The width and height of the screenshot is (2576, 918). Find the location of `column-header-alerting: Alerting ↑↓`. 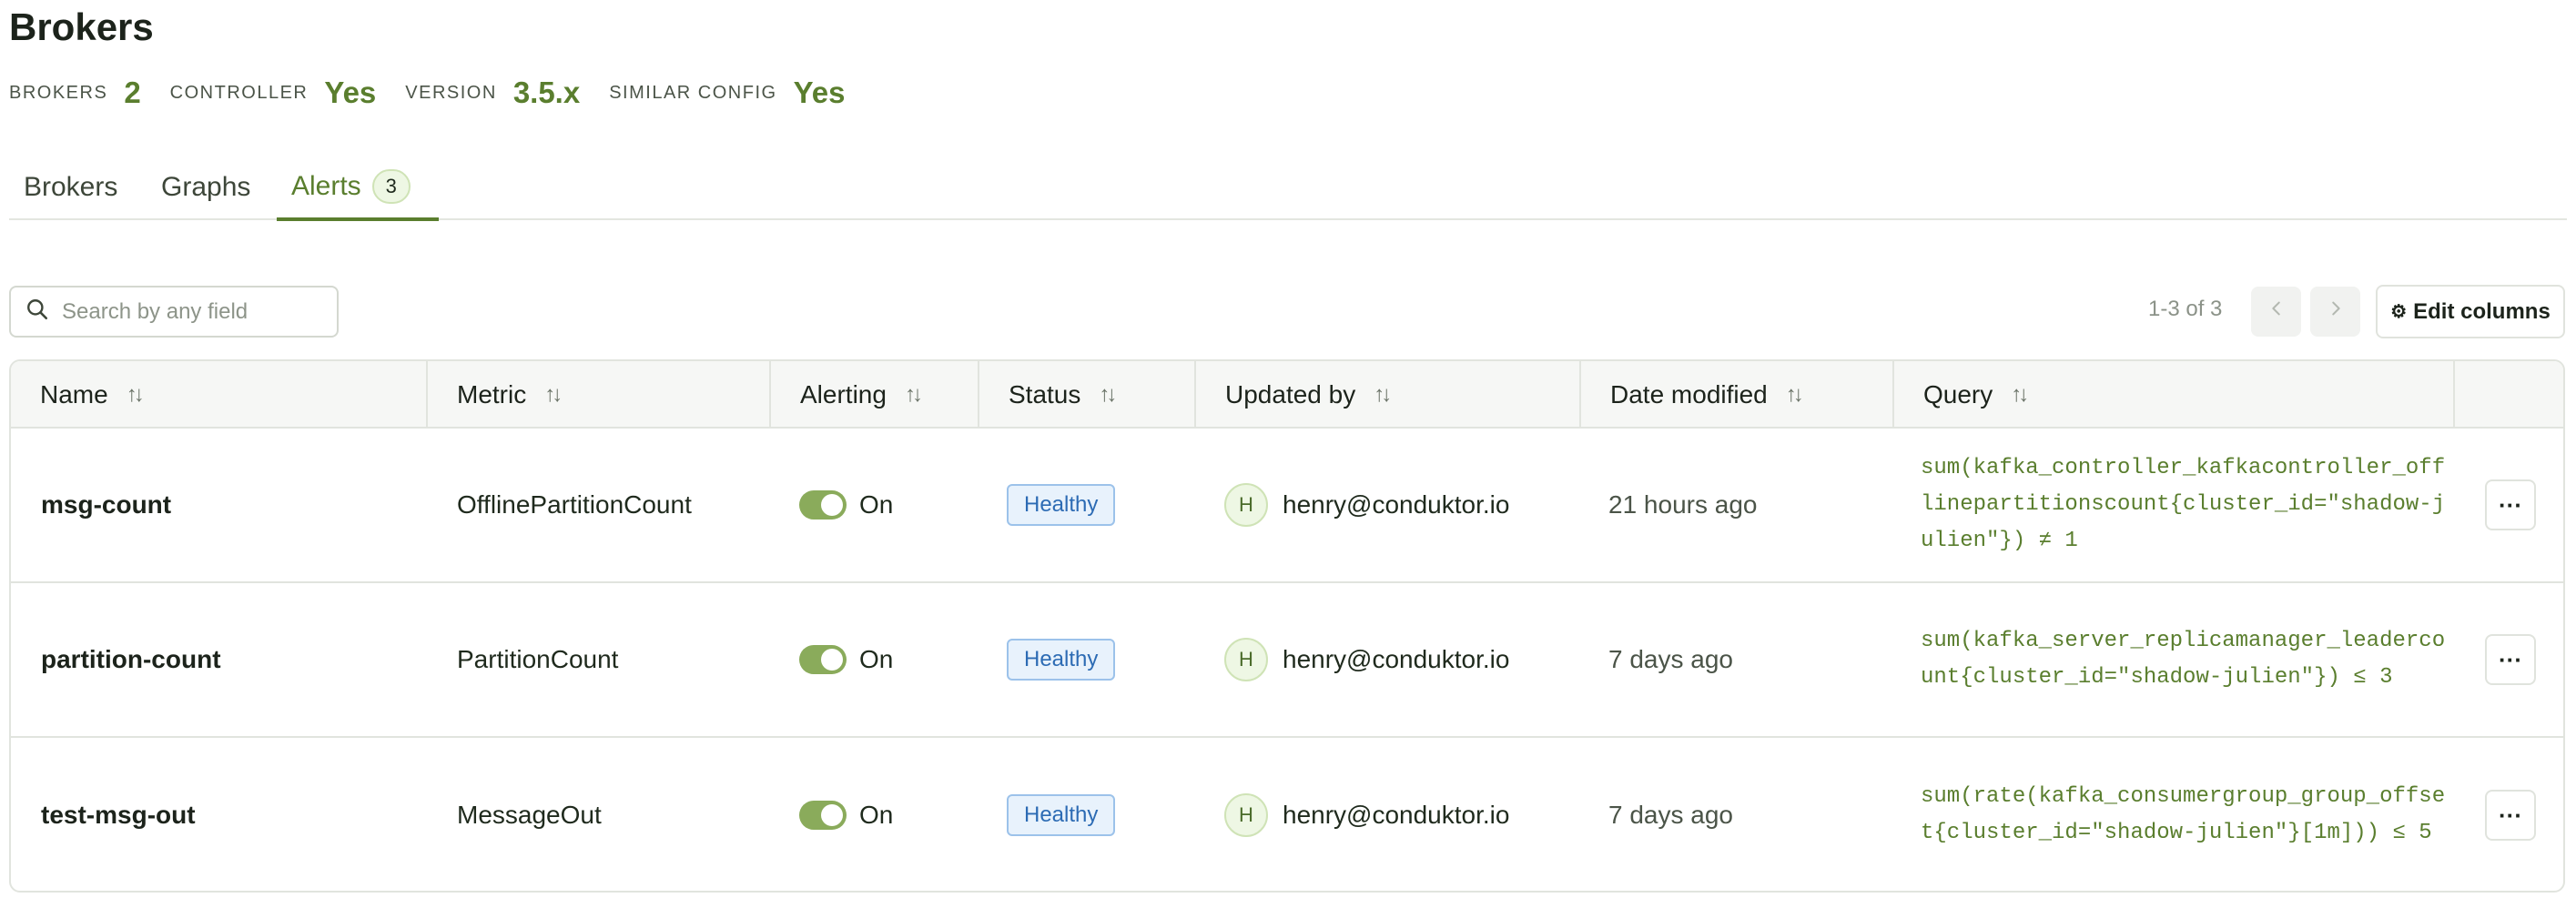

column-header-alerting: Alerting ↑↓ is located at coordinates (875, 395).